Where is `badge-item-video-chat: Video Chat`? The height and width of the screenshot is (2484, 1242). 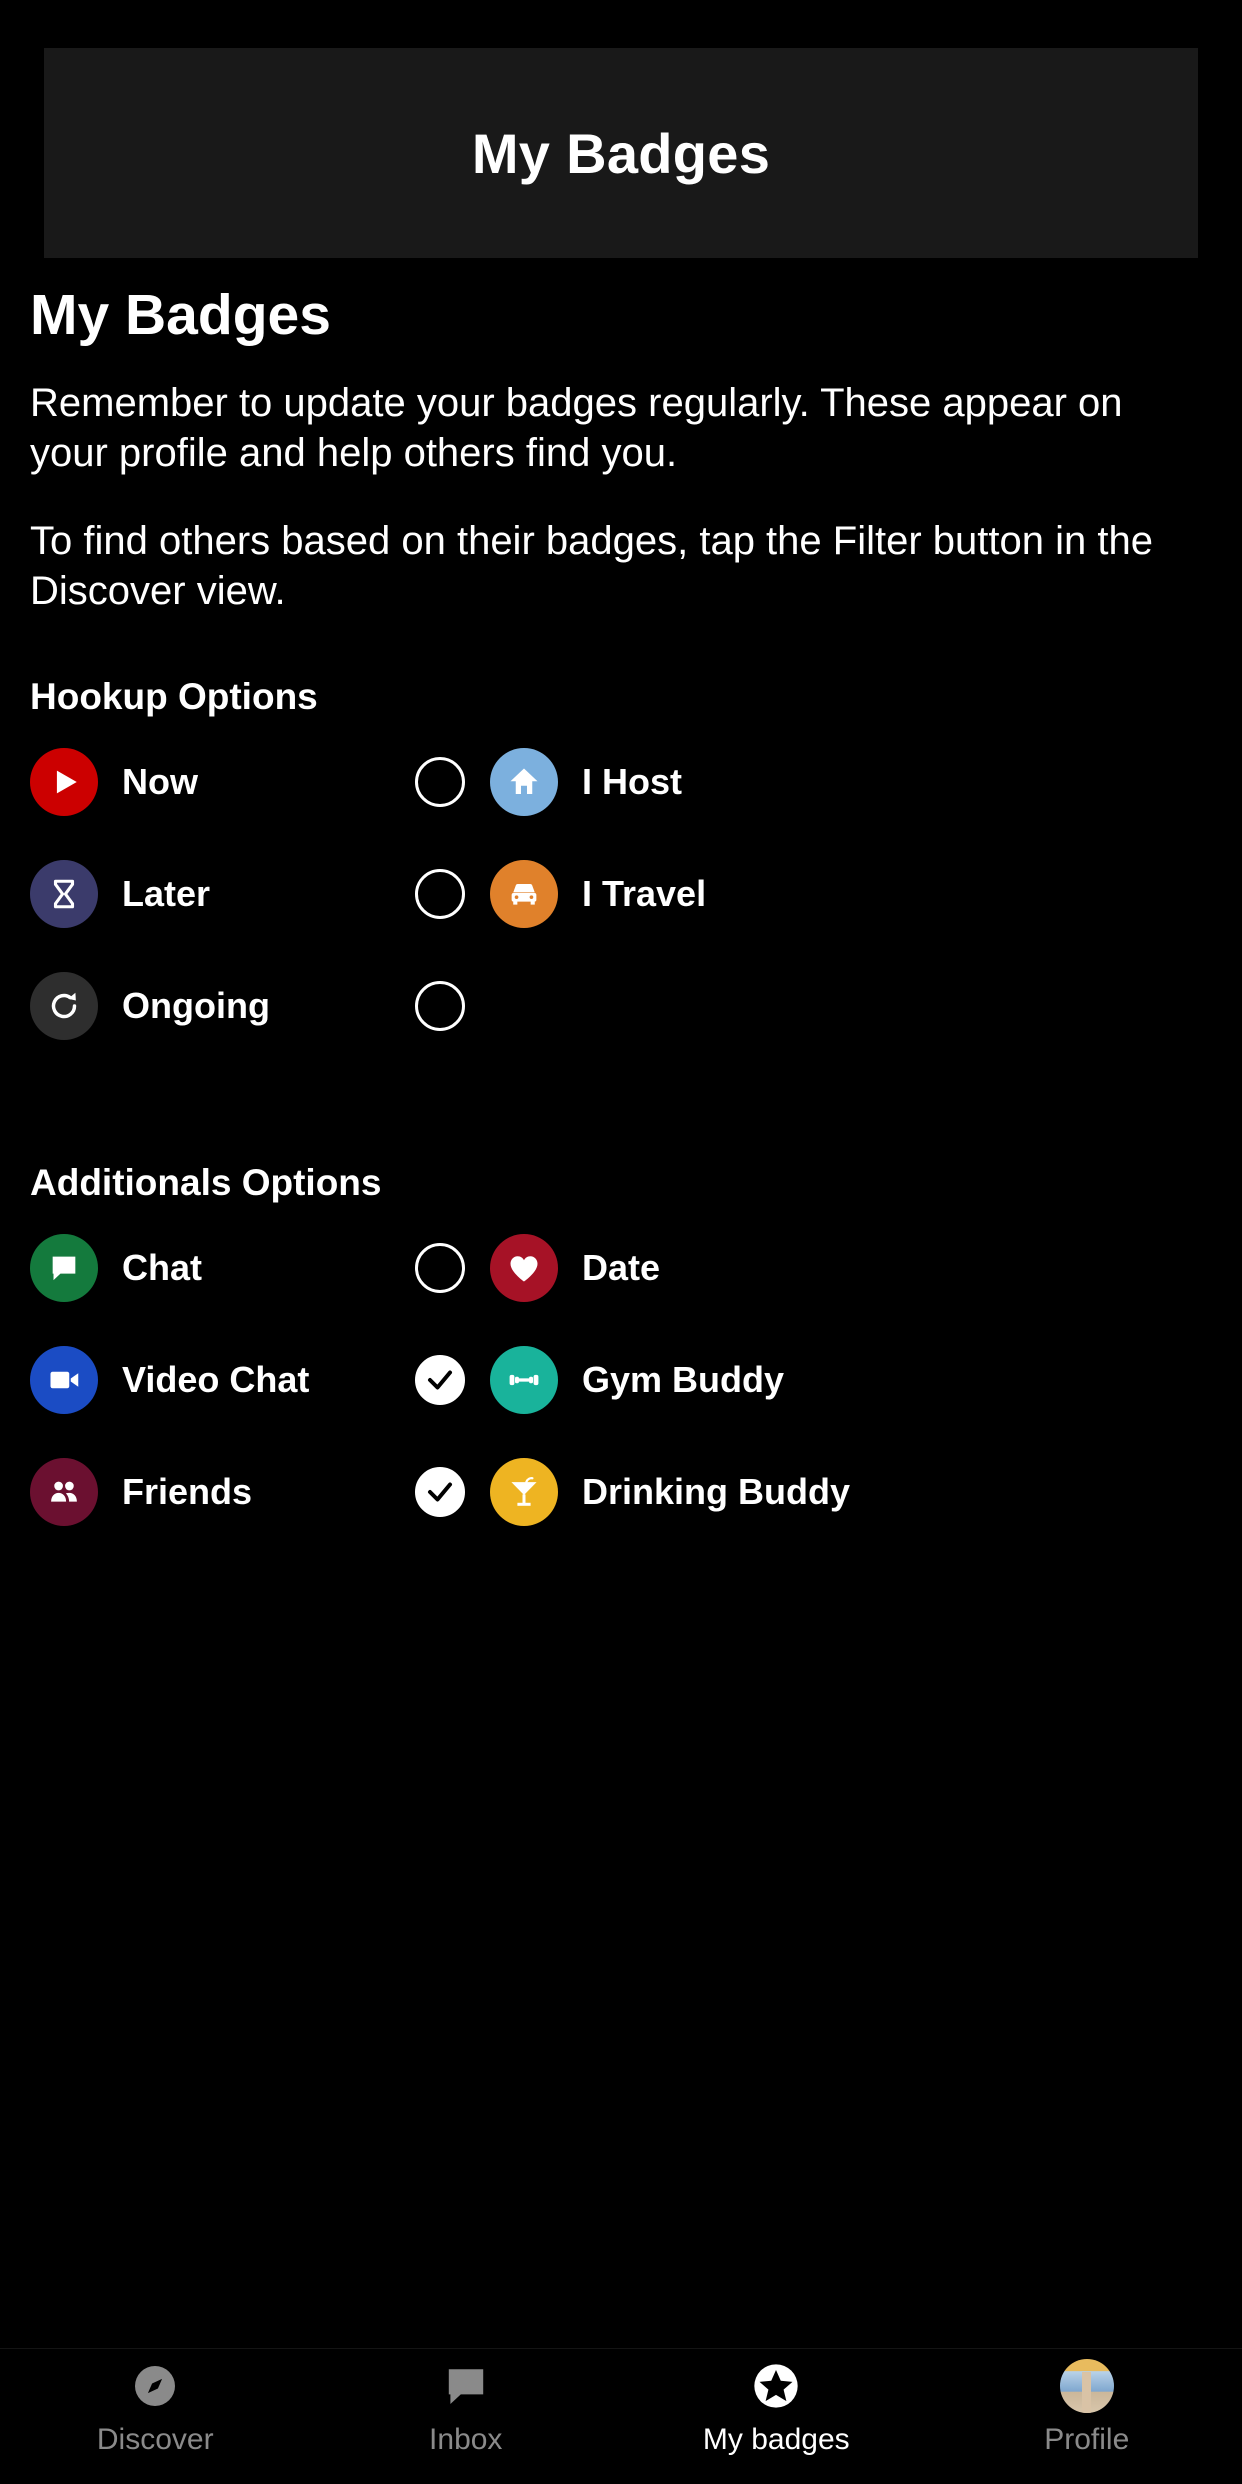 badge-item-video-chat: Video Chat is located at coordinates (210, 1379).